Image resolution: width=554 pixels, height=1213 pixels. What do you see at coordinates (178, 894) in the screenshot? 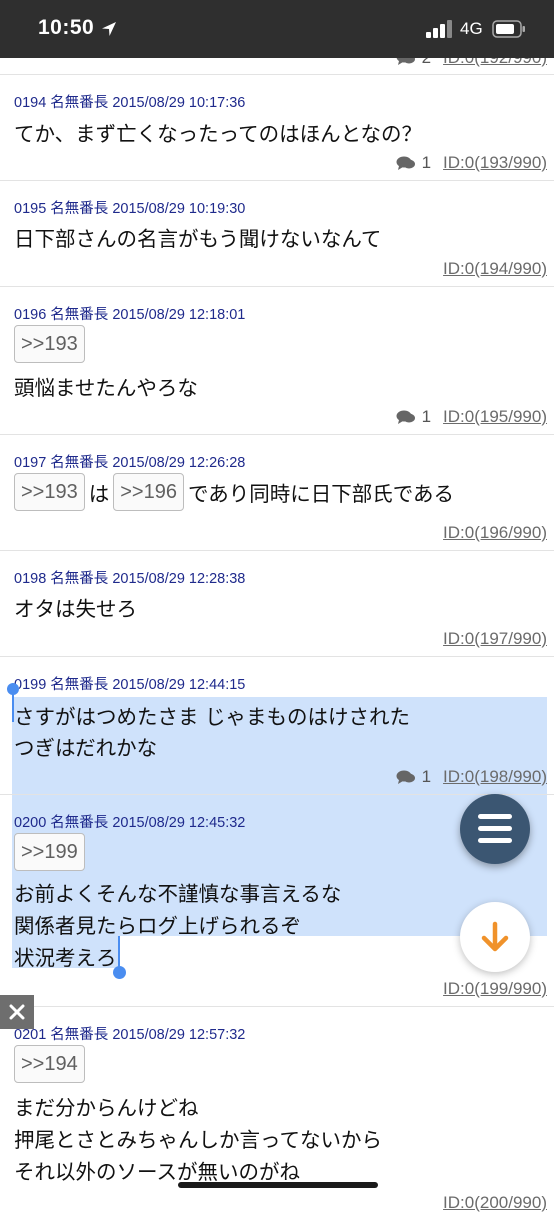
I see `post-body-line: お前よくそんな不謹慎な事言えるな` at bounding box center [178, 894].